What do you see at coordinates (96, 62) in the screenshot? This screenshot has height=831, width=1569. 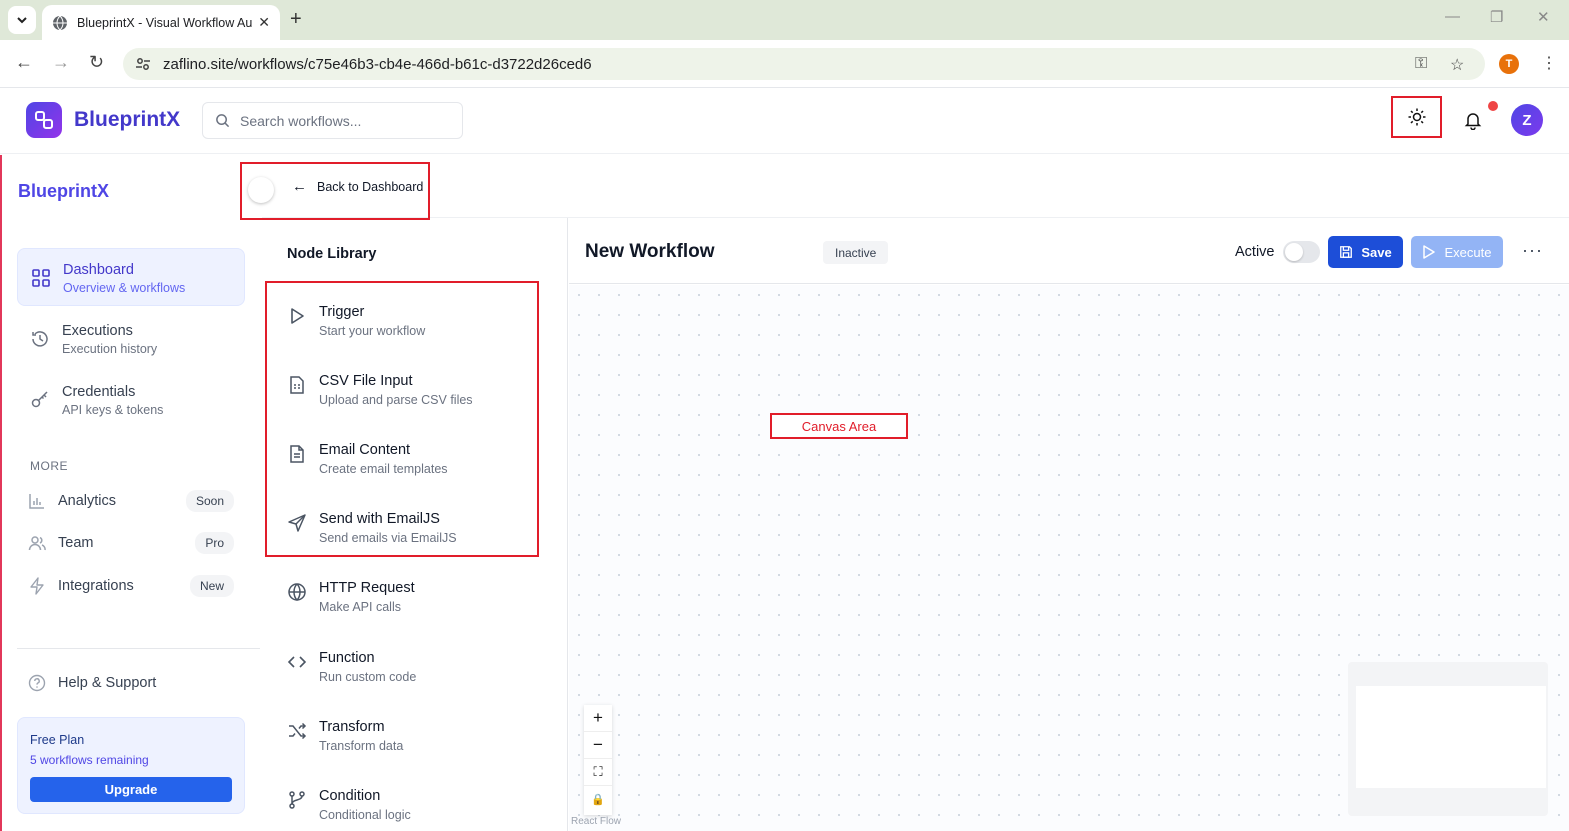 I see `reload-icon: ↻` at bounding box center [96, 62].